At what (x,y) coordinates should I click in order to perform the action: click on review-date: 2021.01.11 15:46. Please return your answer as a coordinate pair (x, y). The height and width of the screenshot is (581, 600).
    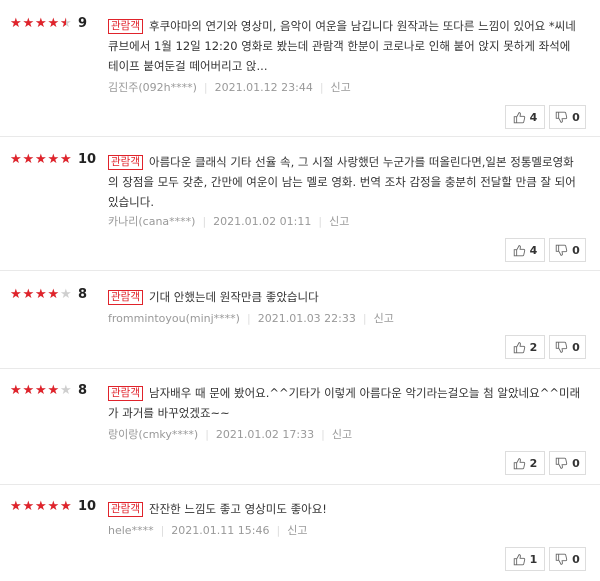
    Looking at the image, I should click on (220, 530).